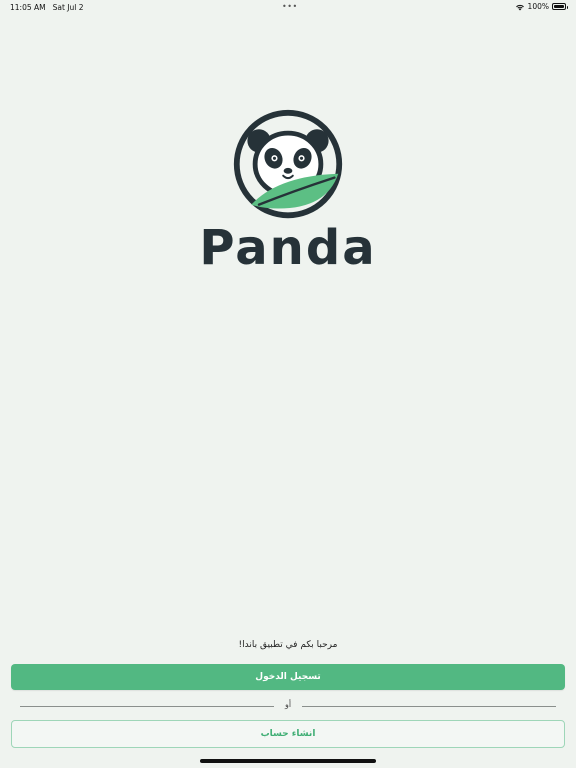  I want to click on or-divider: أو, so click(288, 706).